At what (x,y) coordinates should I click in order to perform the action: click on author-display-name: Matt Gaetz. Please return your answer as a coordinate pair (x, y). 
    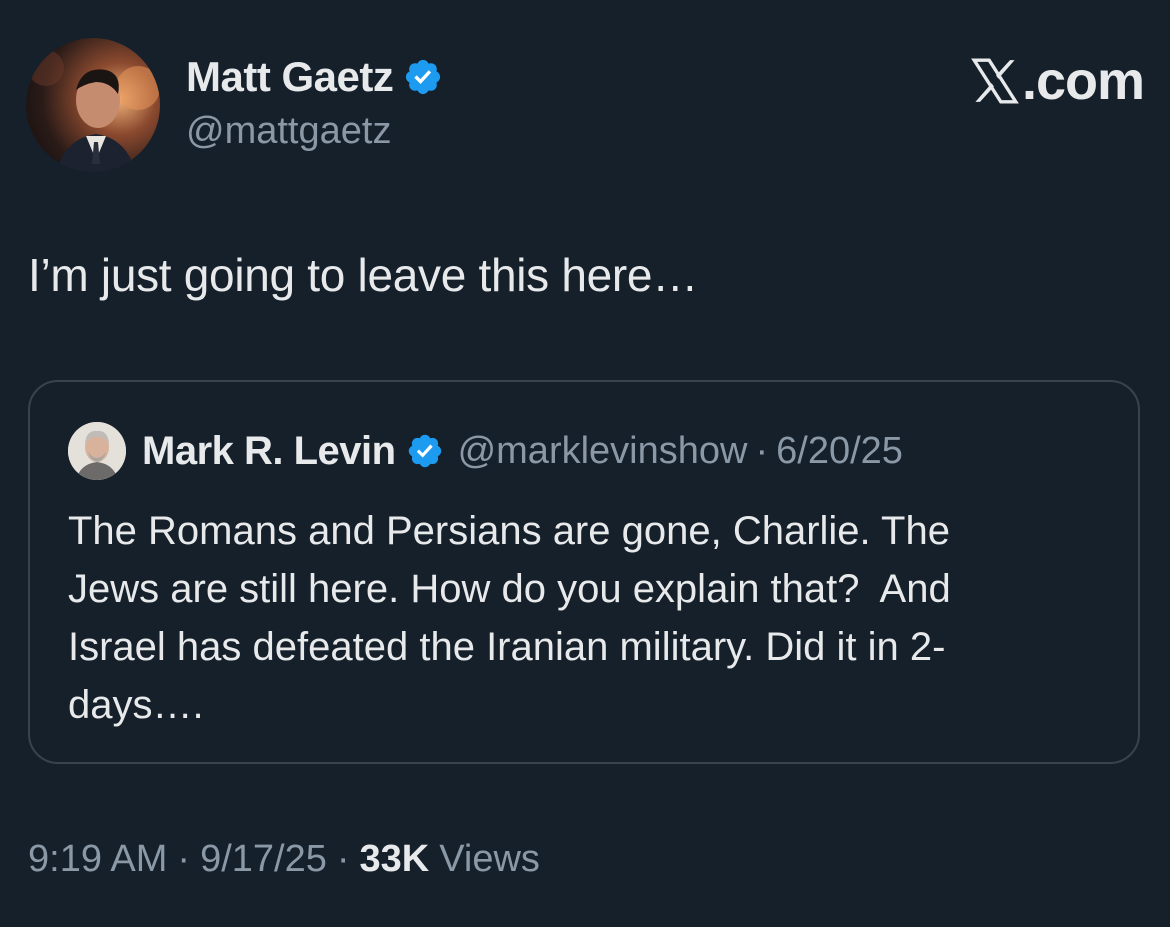
    Looking at the image, I should click on (290, 77).